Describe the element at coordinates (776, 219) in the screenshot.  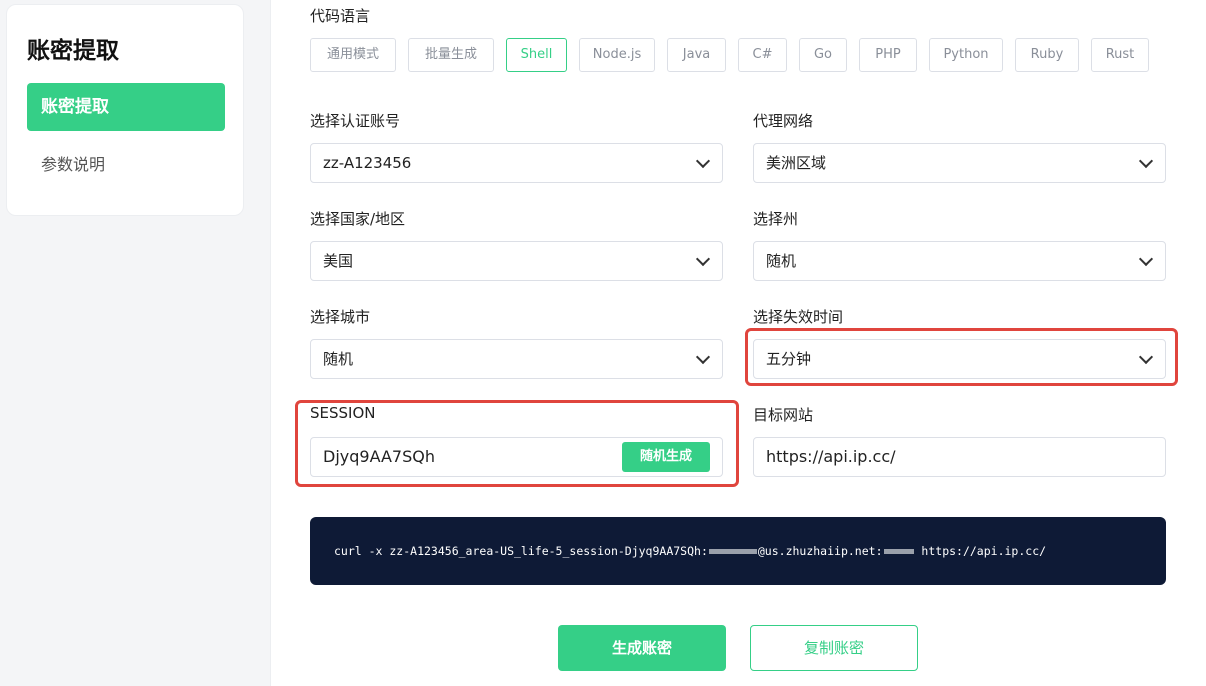
I see `state-label: 选择州` at that location.